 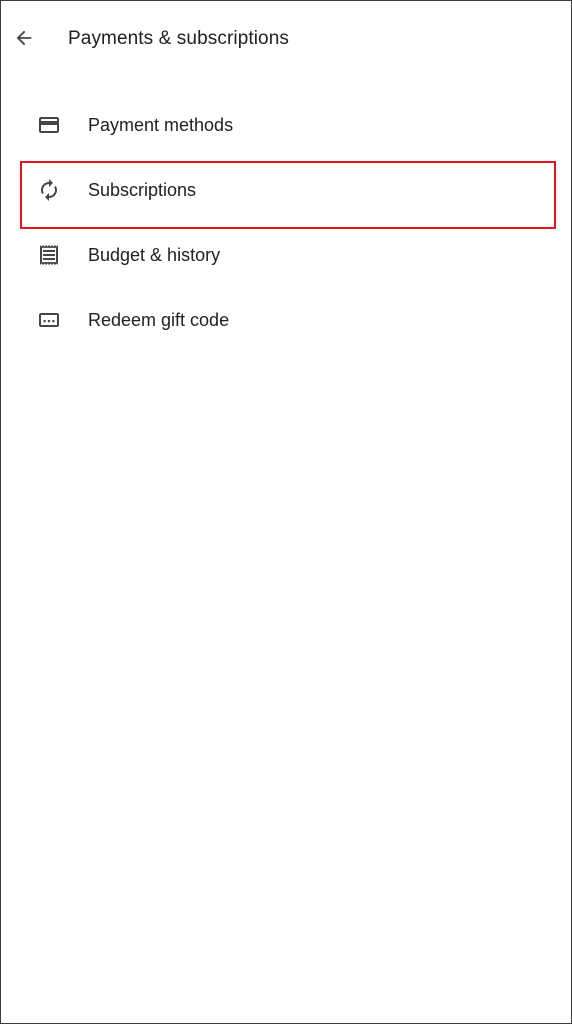 What do you see at coordinates (286, 190) in the screenshot?
I see `menu-item-subscriptions: Subscriptions` at bounding box center [286, 190].